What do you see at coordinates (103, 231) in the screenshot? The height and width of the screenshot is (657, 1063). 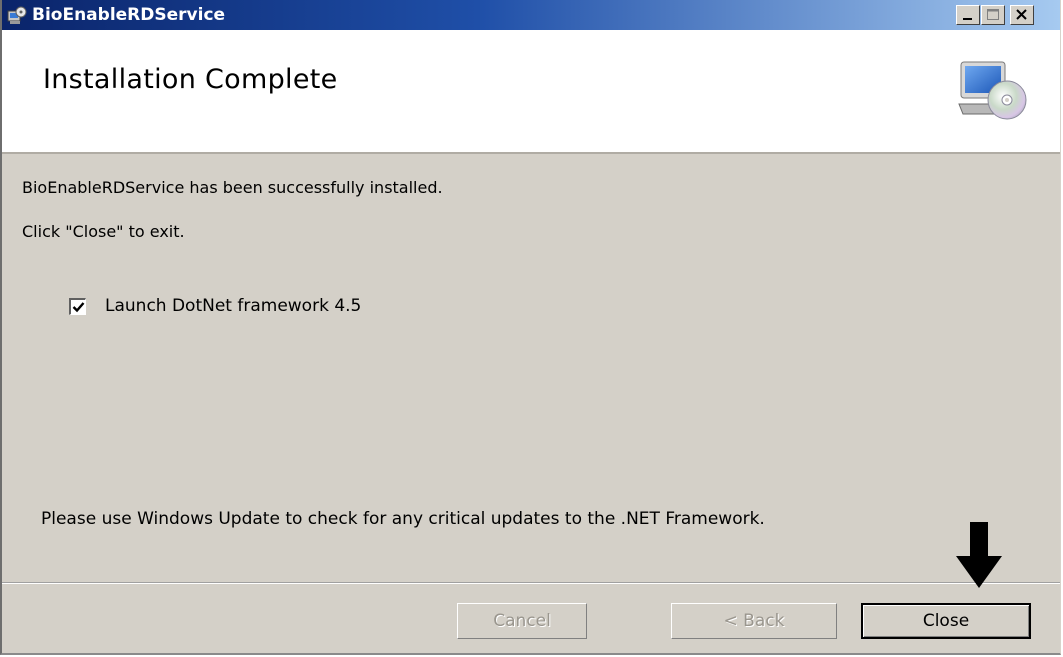 I see `exit-instruction: Click "Close" to exit.` at bounding box center [103, 231].